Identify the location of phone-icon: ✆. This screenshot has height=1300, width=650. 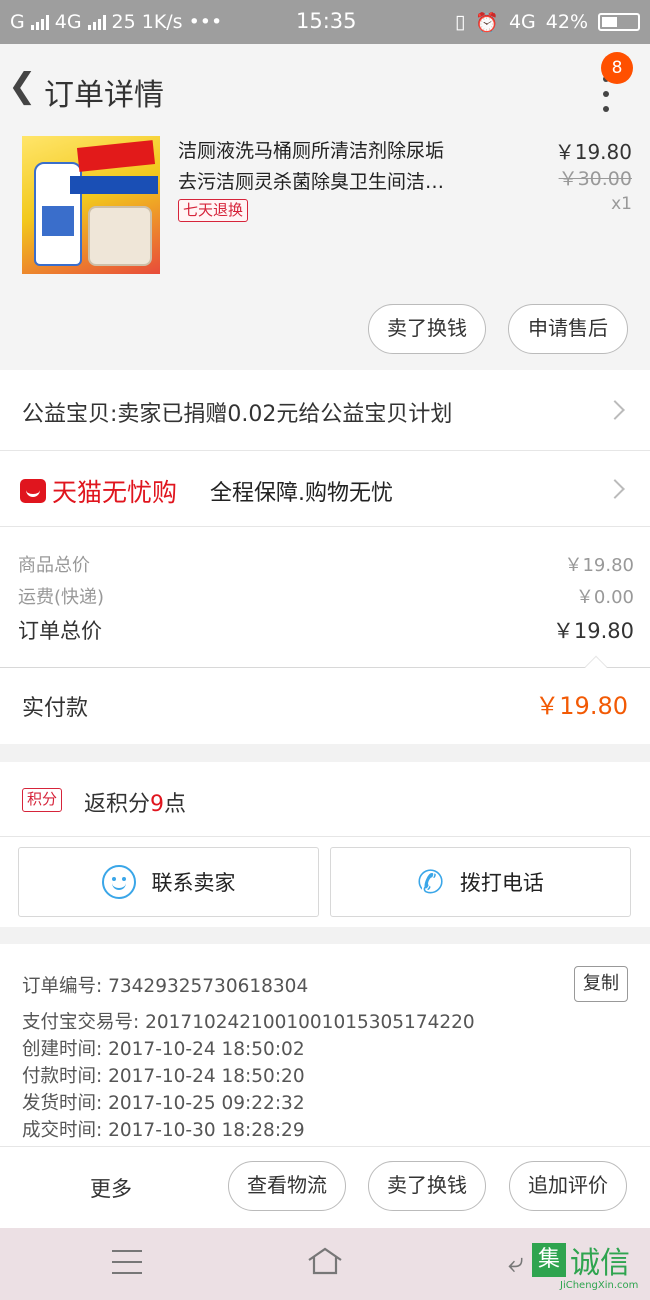
(430, 882).